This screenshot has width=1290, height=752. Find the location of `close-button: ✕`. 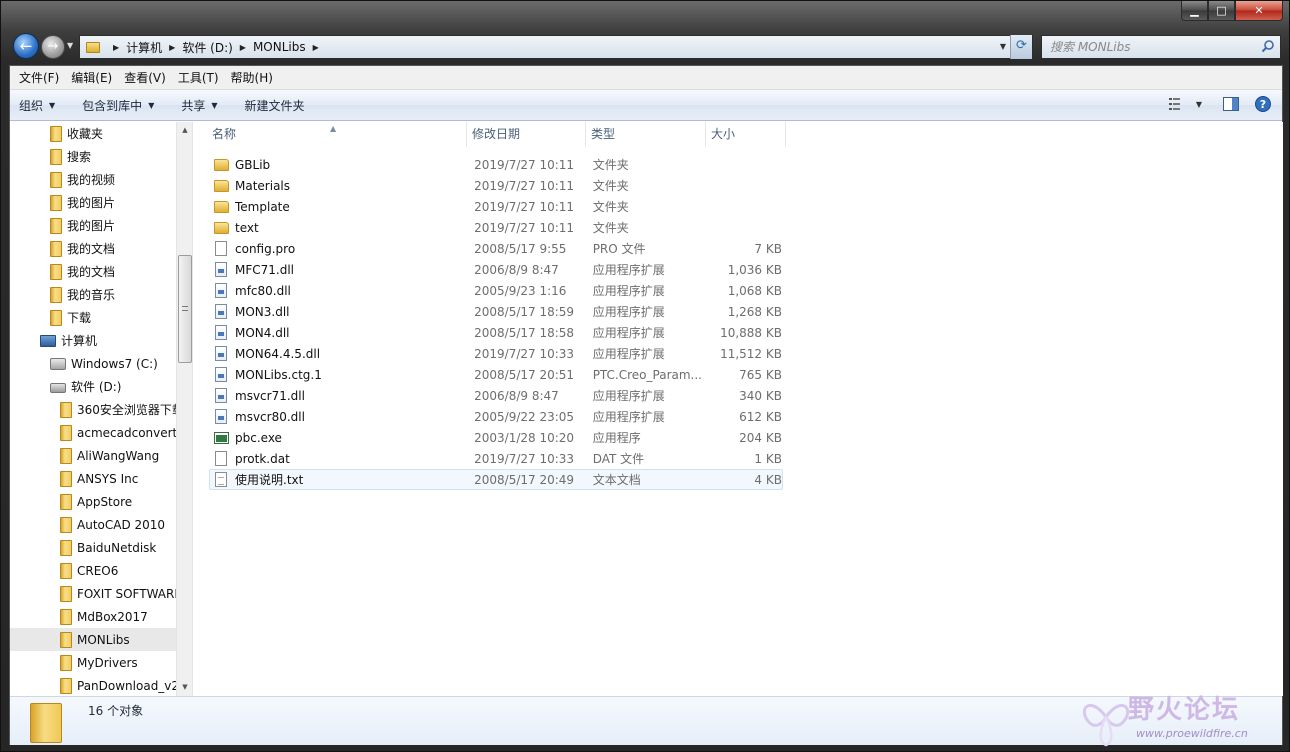

close-button: ✕ is located at coordinates (1259, 11).